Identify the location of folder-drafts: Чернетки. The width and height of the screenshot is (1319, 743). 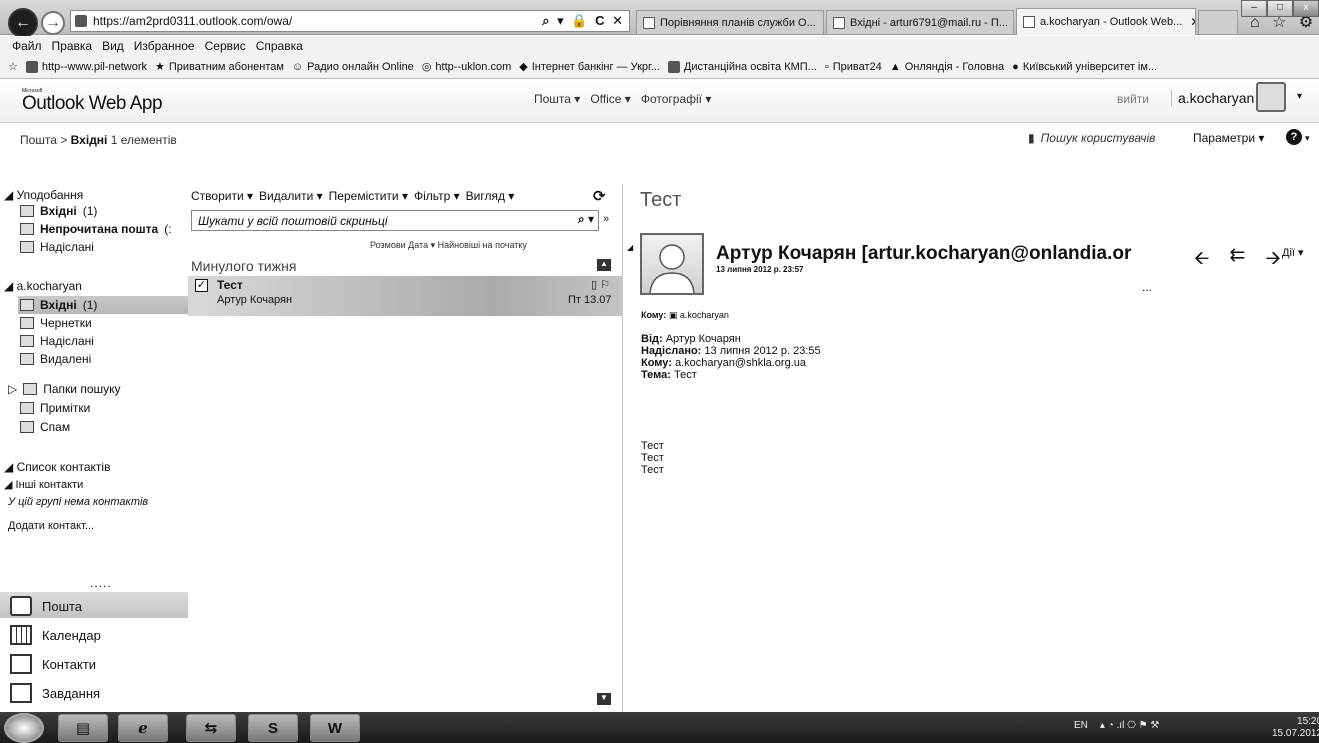
(56, 323).